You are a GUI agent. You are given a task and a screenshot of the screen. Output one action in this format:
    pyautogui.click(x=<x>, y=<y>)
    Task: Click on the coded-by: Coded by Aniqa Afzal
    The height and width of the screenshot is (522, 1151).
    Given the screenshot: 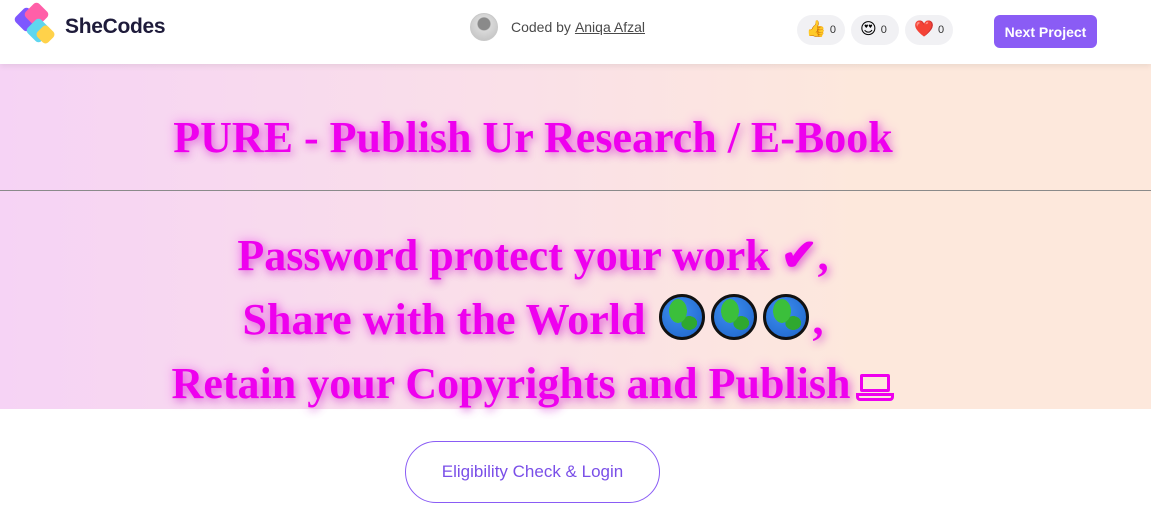 What is the action you would take?
    pyautogui.click(x=557, y=27)
    